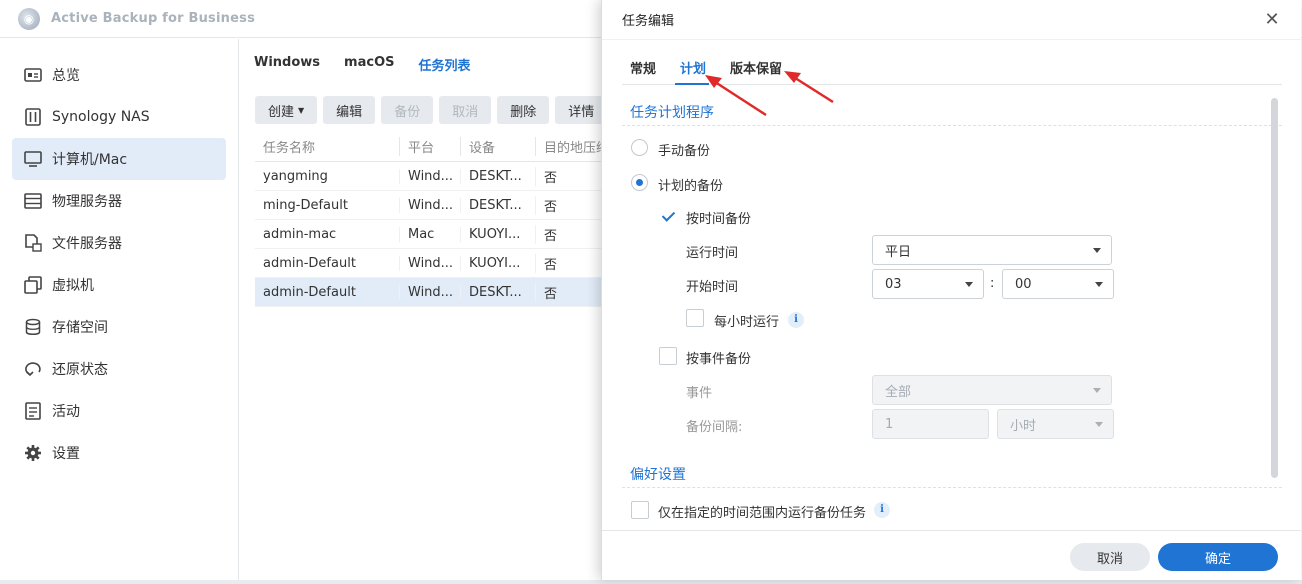  What do you see at coordinates (692, 84) in the screenshot?
I see `active-tab-indicator` at bounding box center [692, 84].